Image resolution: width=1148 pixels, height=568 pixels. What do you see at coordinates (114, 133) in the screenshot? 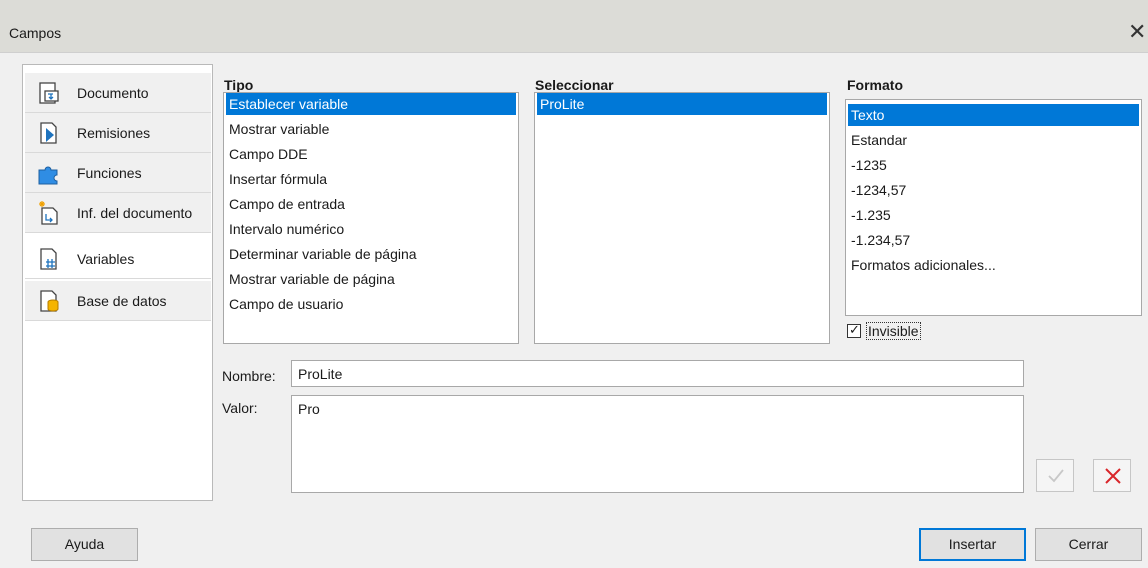
I see `tab-label: Remisiones` at bounding box center [114, 133].